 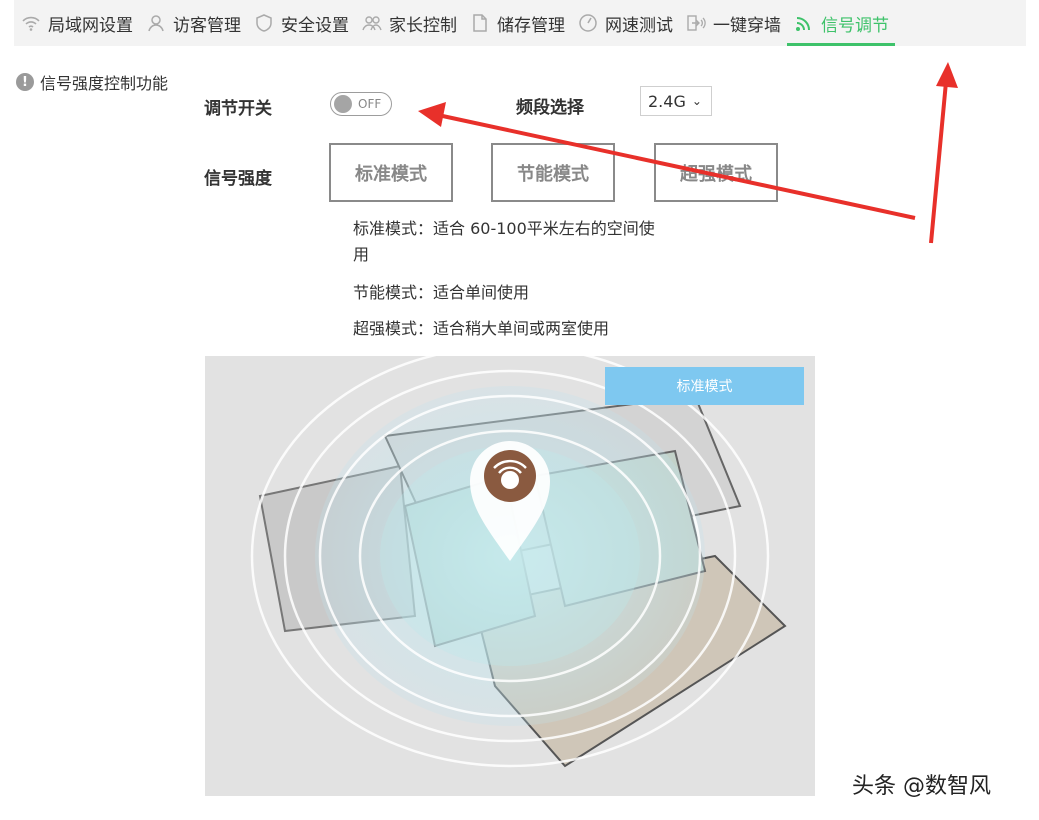 I want to click on nav-label: 家长控制, so click(x=423, y=25).